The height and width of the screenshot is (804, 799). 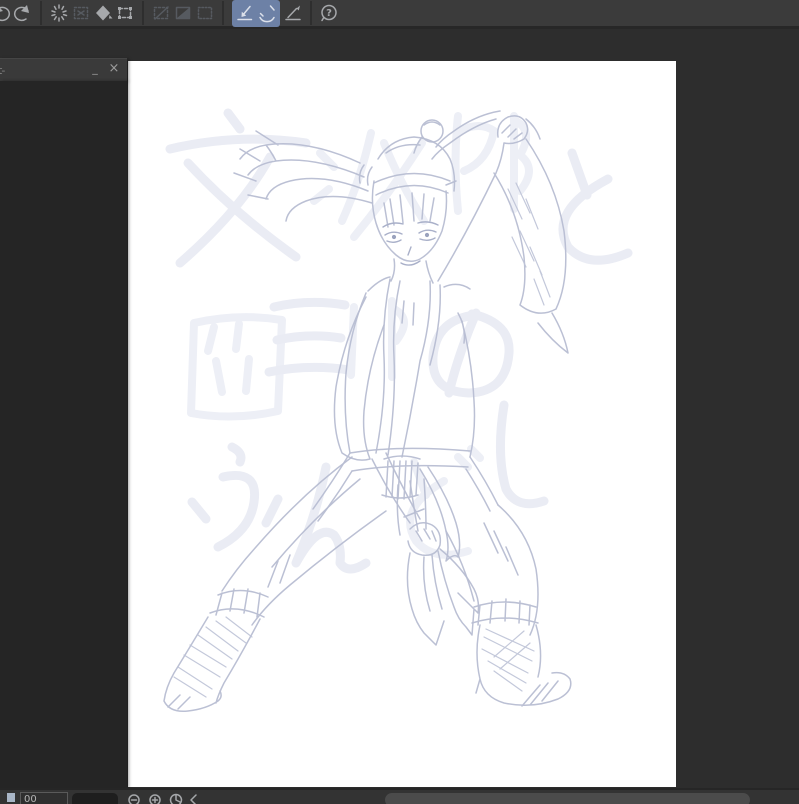 I want to click on fill-icon, so click(x=103, y=13).